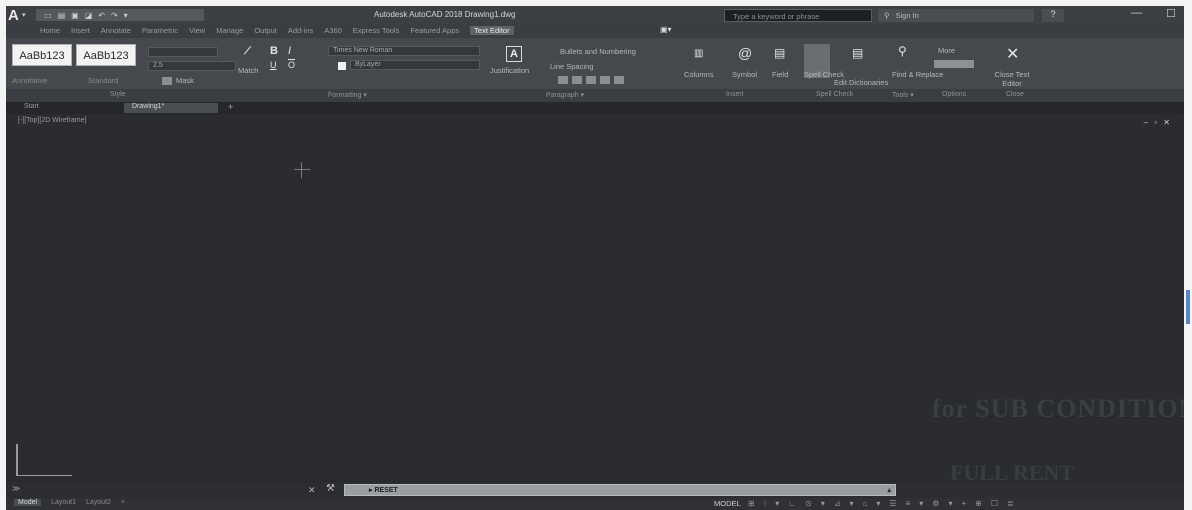 This screenshot has width=1192, height=510. What do you see at coordinates (1053, 15) in the screenshot?
I see `help-icon: ?` at bounding box center [1053, 15].